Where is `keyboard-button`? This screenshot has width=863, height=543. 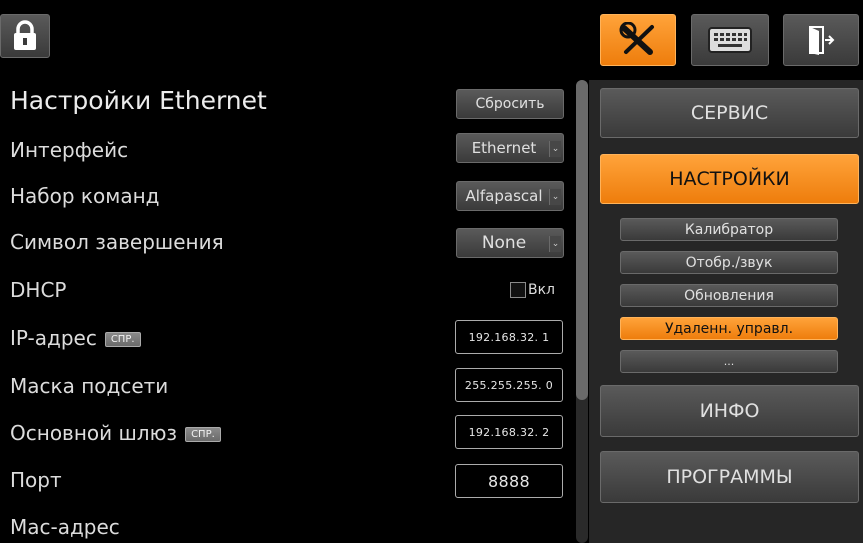
keyboard-button is located at coordinates (730, 40).